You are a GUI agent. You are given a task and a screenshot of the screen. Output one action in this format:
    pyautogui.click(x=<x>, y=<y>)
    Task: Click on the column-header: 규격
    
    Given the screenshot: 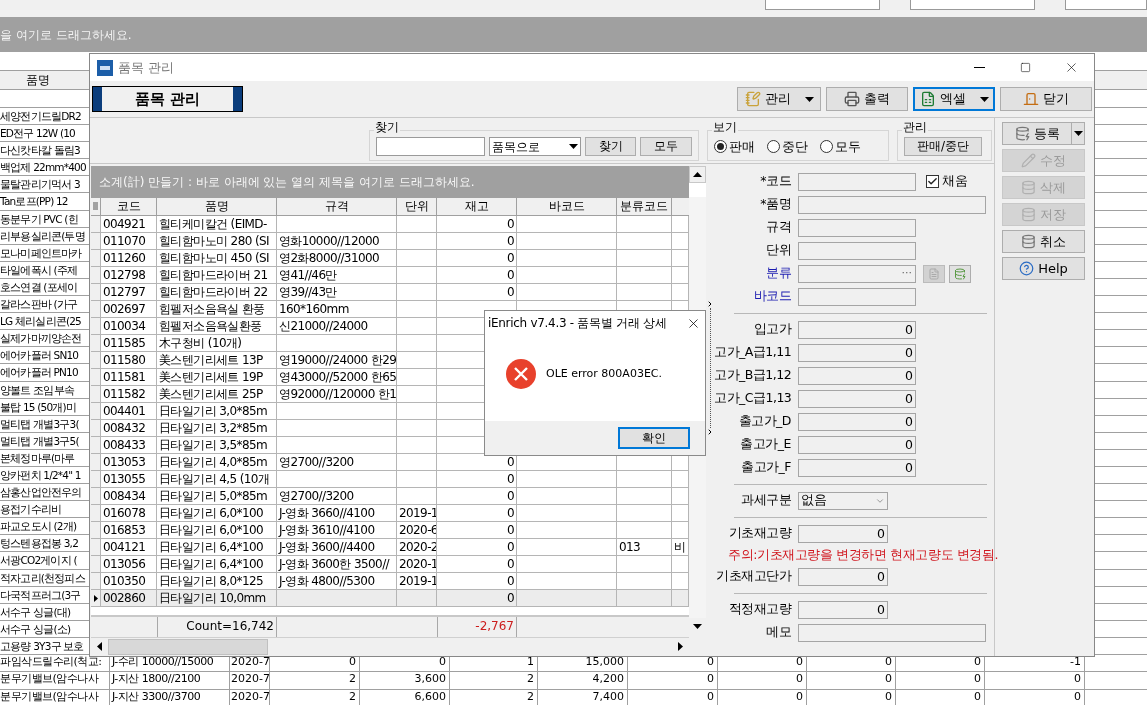 What is the action you would take?
    pyautogui.click(x=337, y=206)
    